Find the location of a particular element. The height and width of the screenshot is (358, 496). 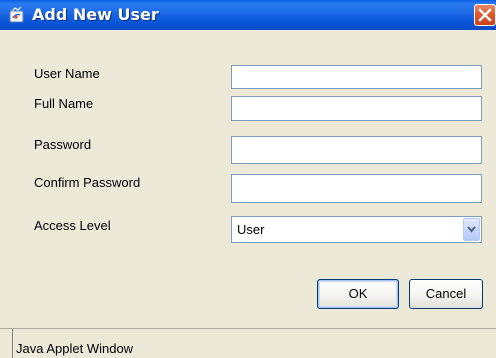

access-level-value: User is located at coordinates (251, 229).